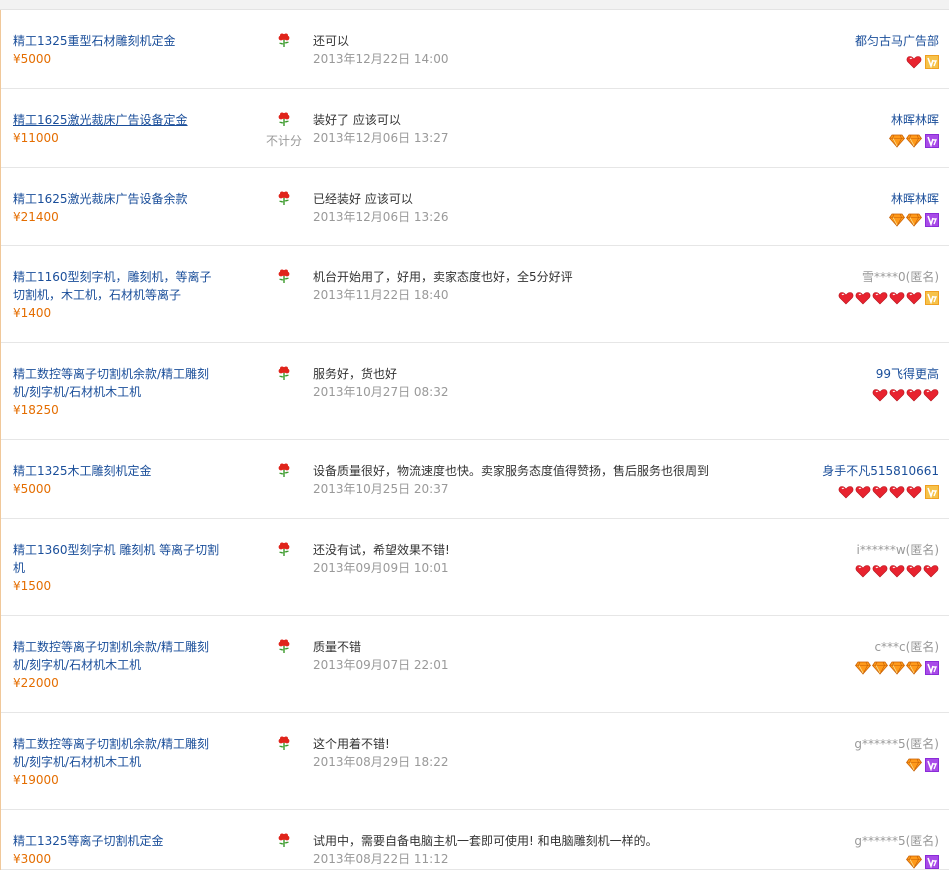 The width and height of the screenshot is (949, 874). Describe the element at coordinates (474, 5) in the screenshot. I see `top-bar` at that location.